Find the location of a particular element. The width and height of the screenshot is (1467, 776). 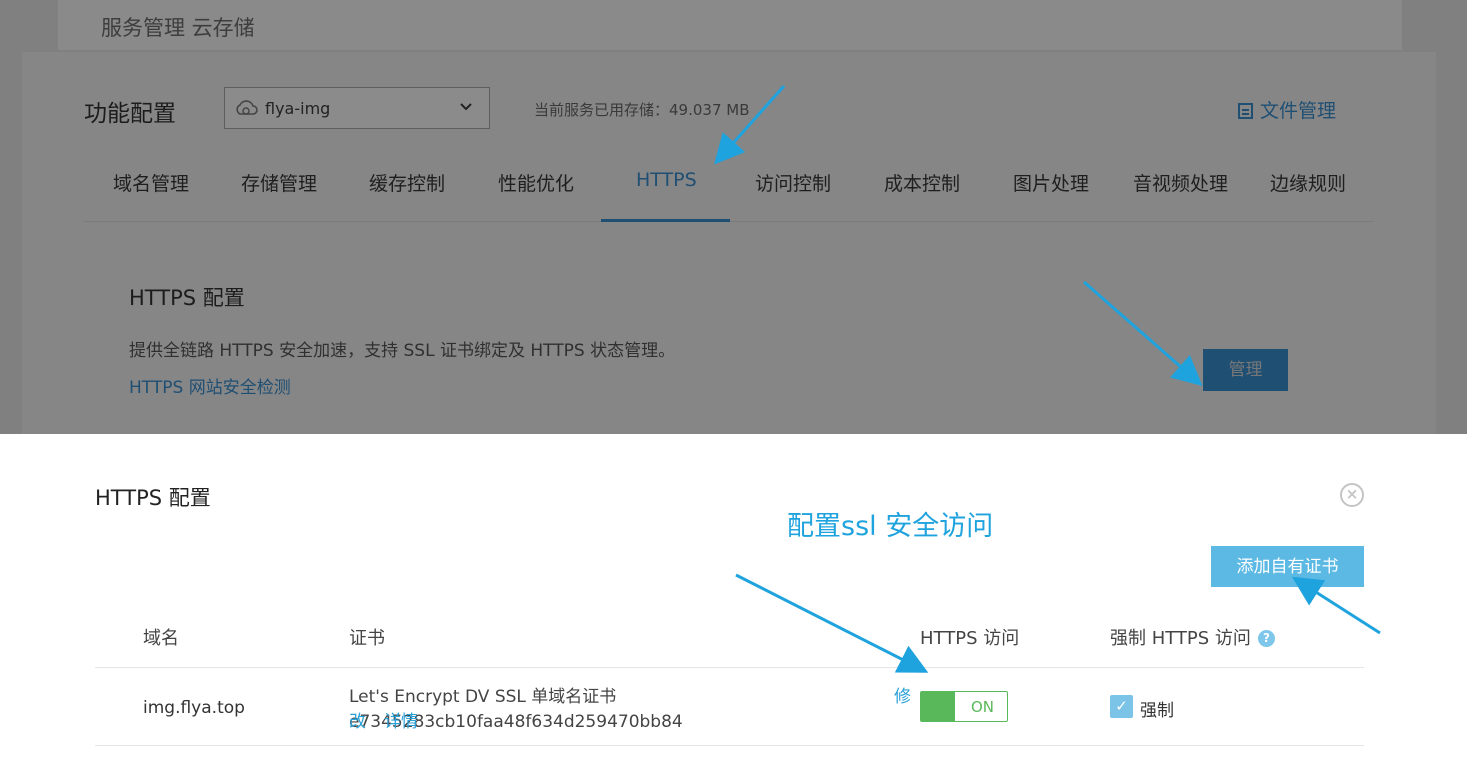

https-section-title: HTTPS 配置 is located at coordinates (187, 298).